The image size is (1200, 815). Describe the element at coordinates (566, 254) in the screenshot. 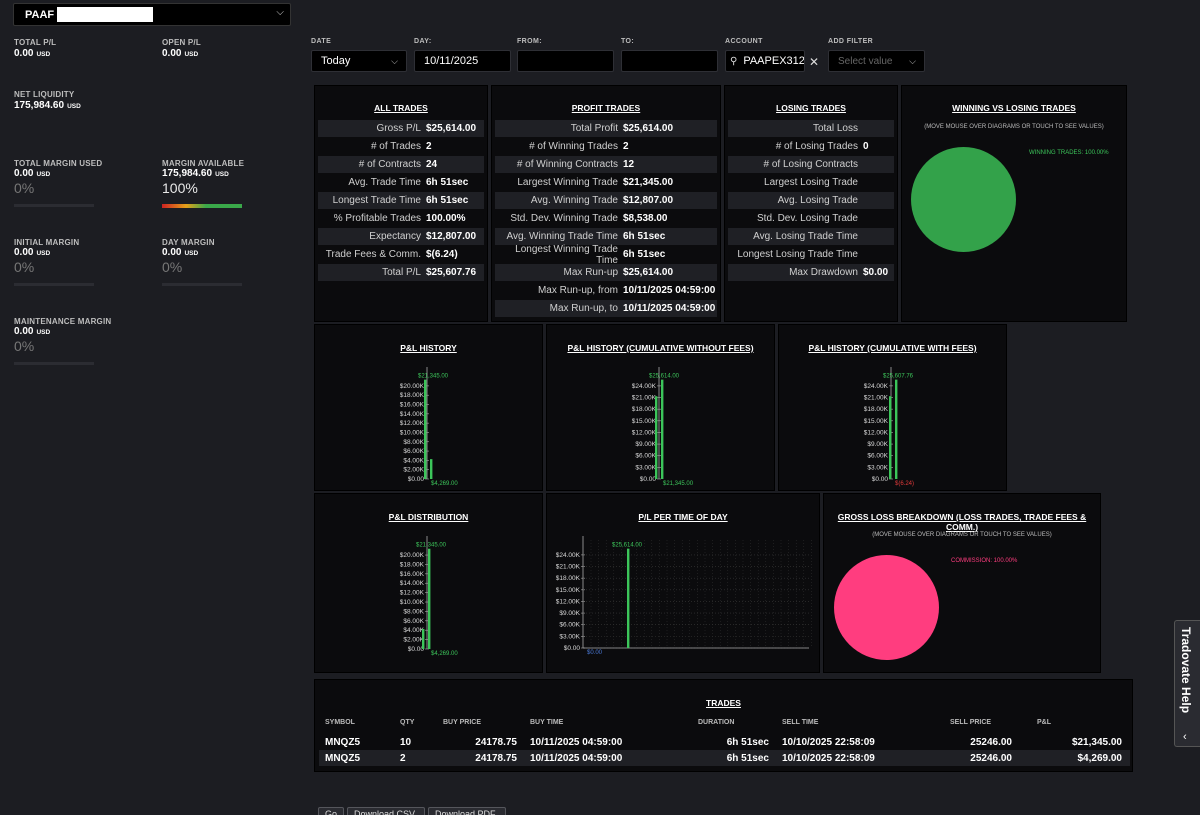

I see `stat-label: Longest Winning Trade Time` at that location.